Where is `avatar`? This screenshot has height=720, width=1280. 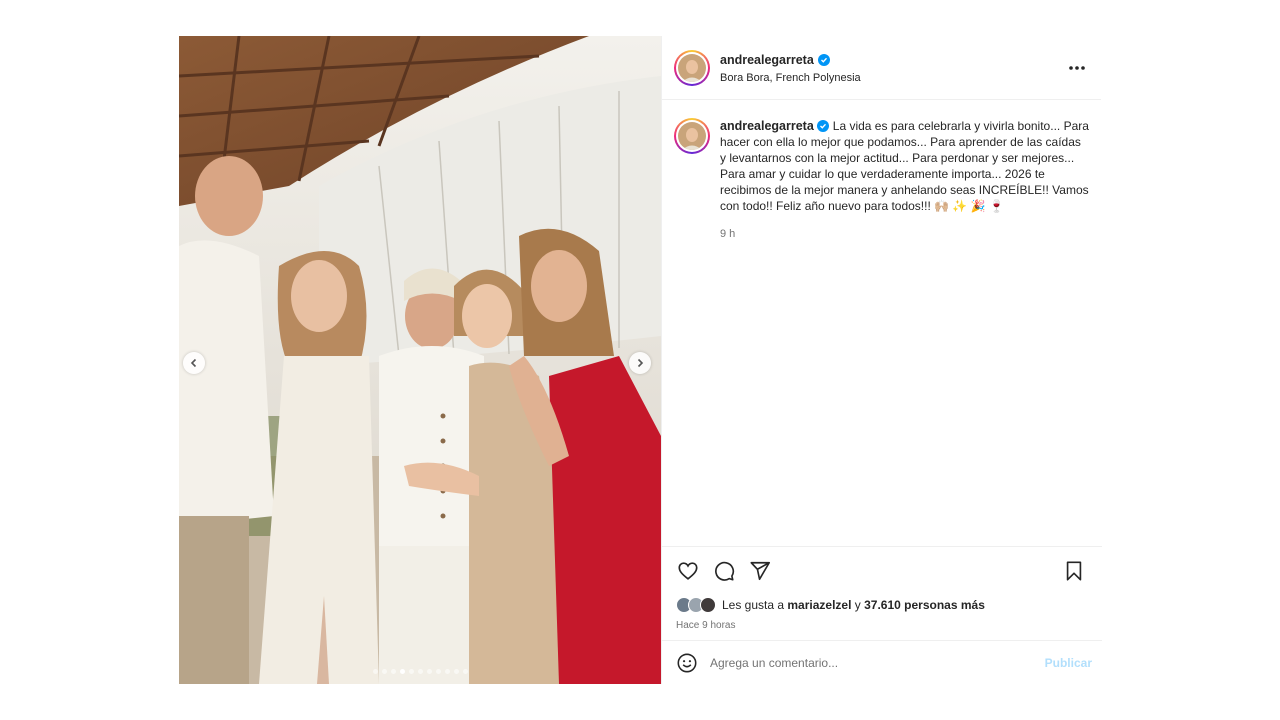
avatar is located at coordinates (692, 67).